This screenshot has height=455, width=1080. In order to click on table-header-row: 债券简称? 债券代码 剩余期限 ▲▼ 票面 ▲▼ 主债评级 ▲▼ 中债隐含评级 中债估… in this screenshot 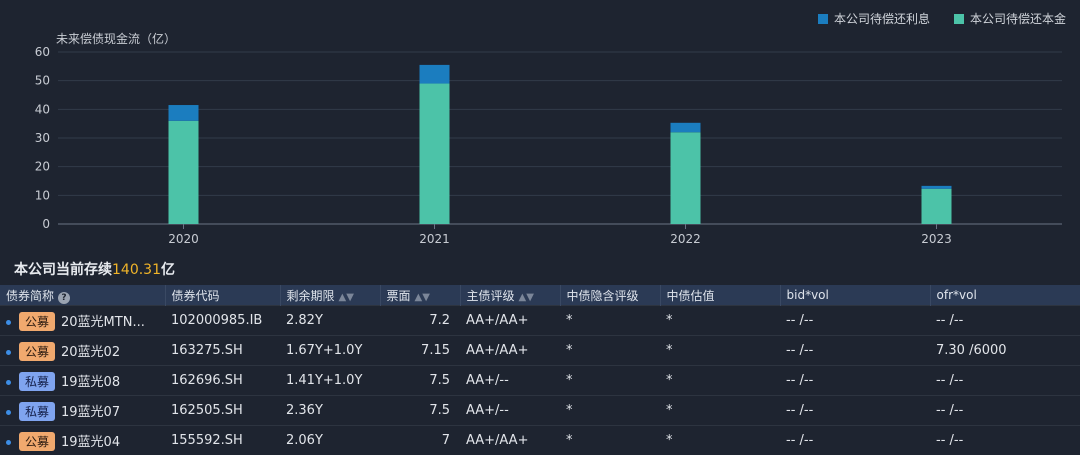, I will do `click(540, 295)`.